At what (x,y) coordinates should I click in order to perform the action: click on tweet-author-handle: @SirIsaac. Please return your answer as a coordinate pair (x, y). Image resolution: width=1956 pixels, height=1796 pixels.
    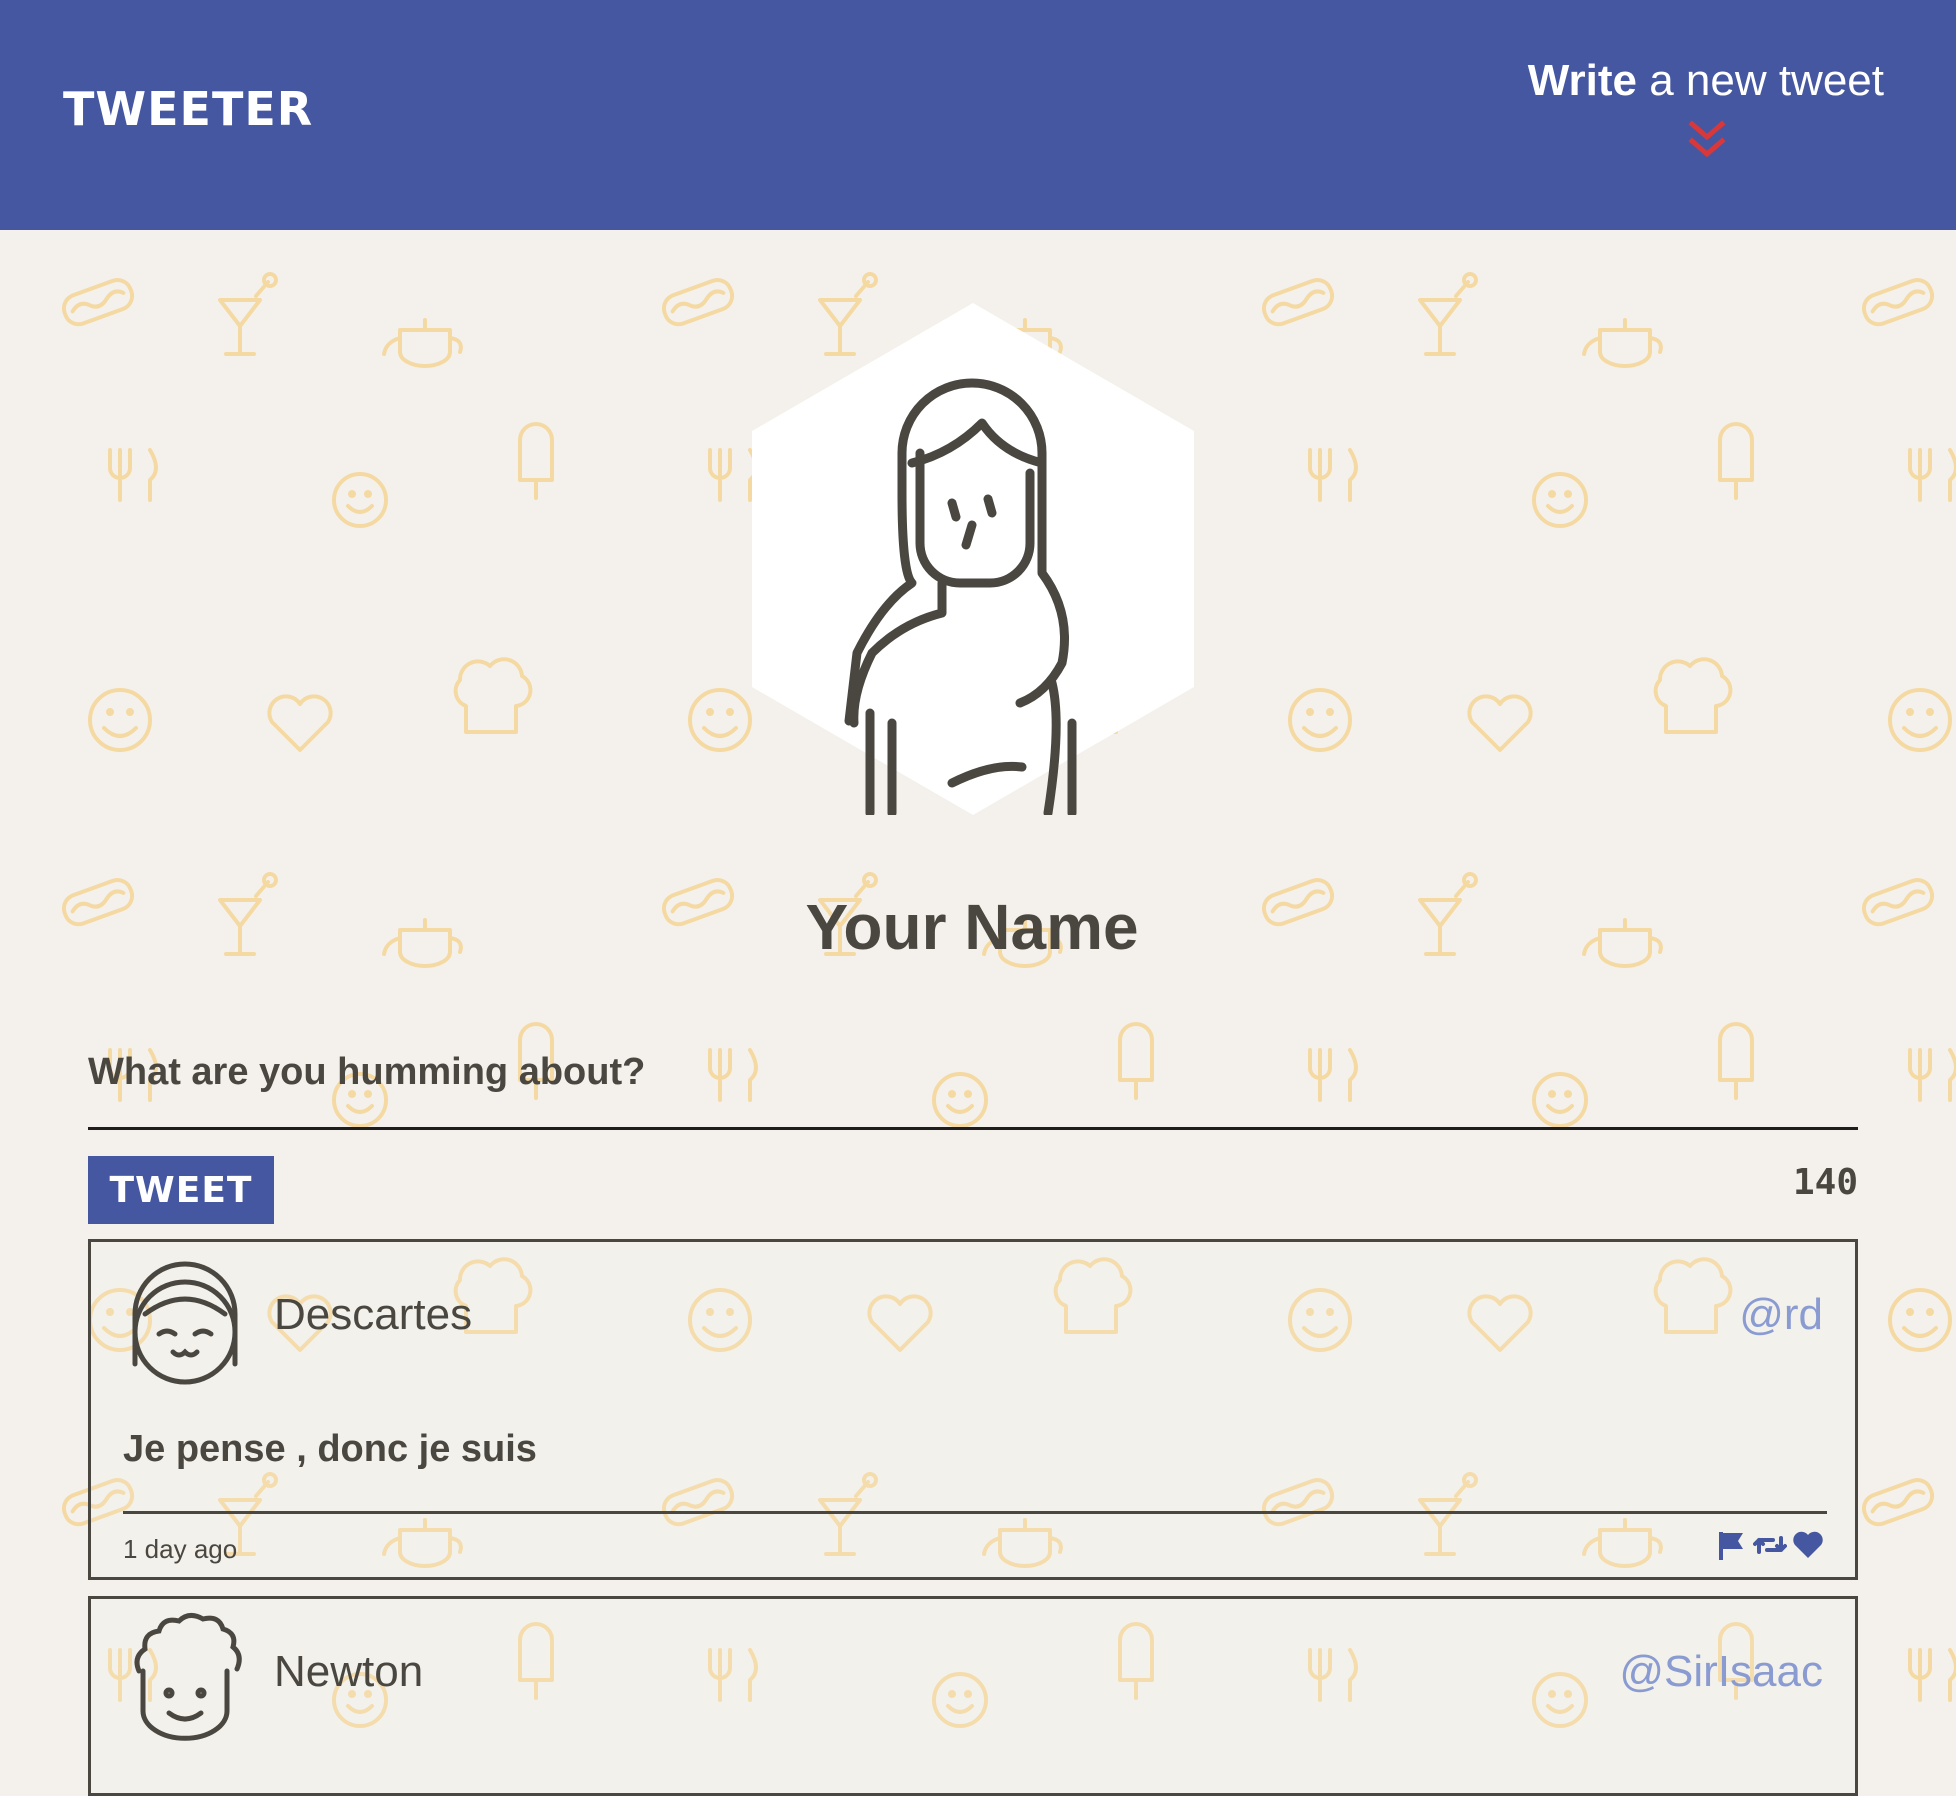
    Looking at the image, I should click on (1721, 1672).